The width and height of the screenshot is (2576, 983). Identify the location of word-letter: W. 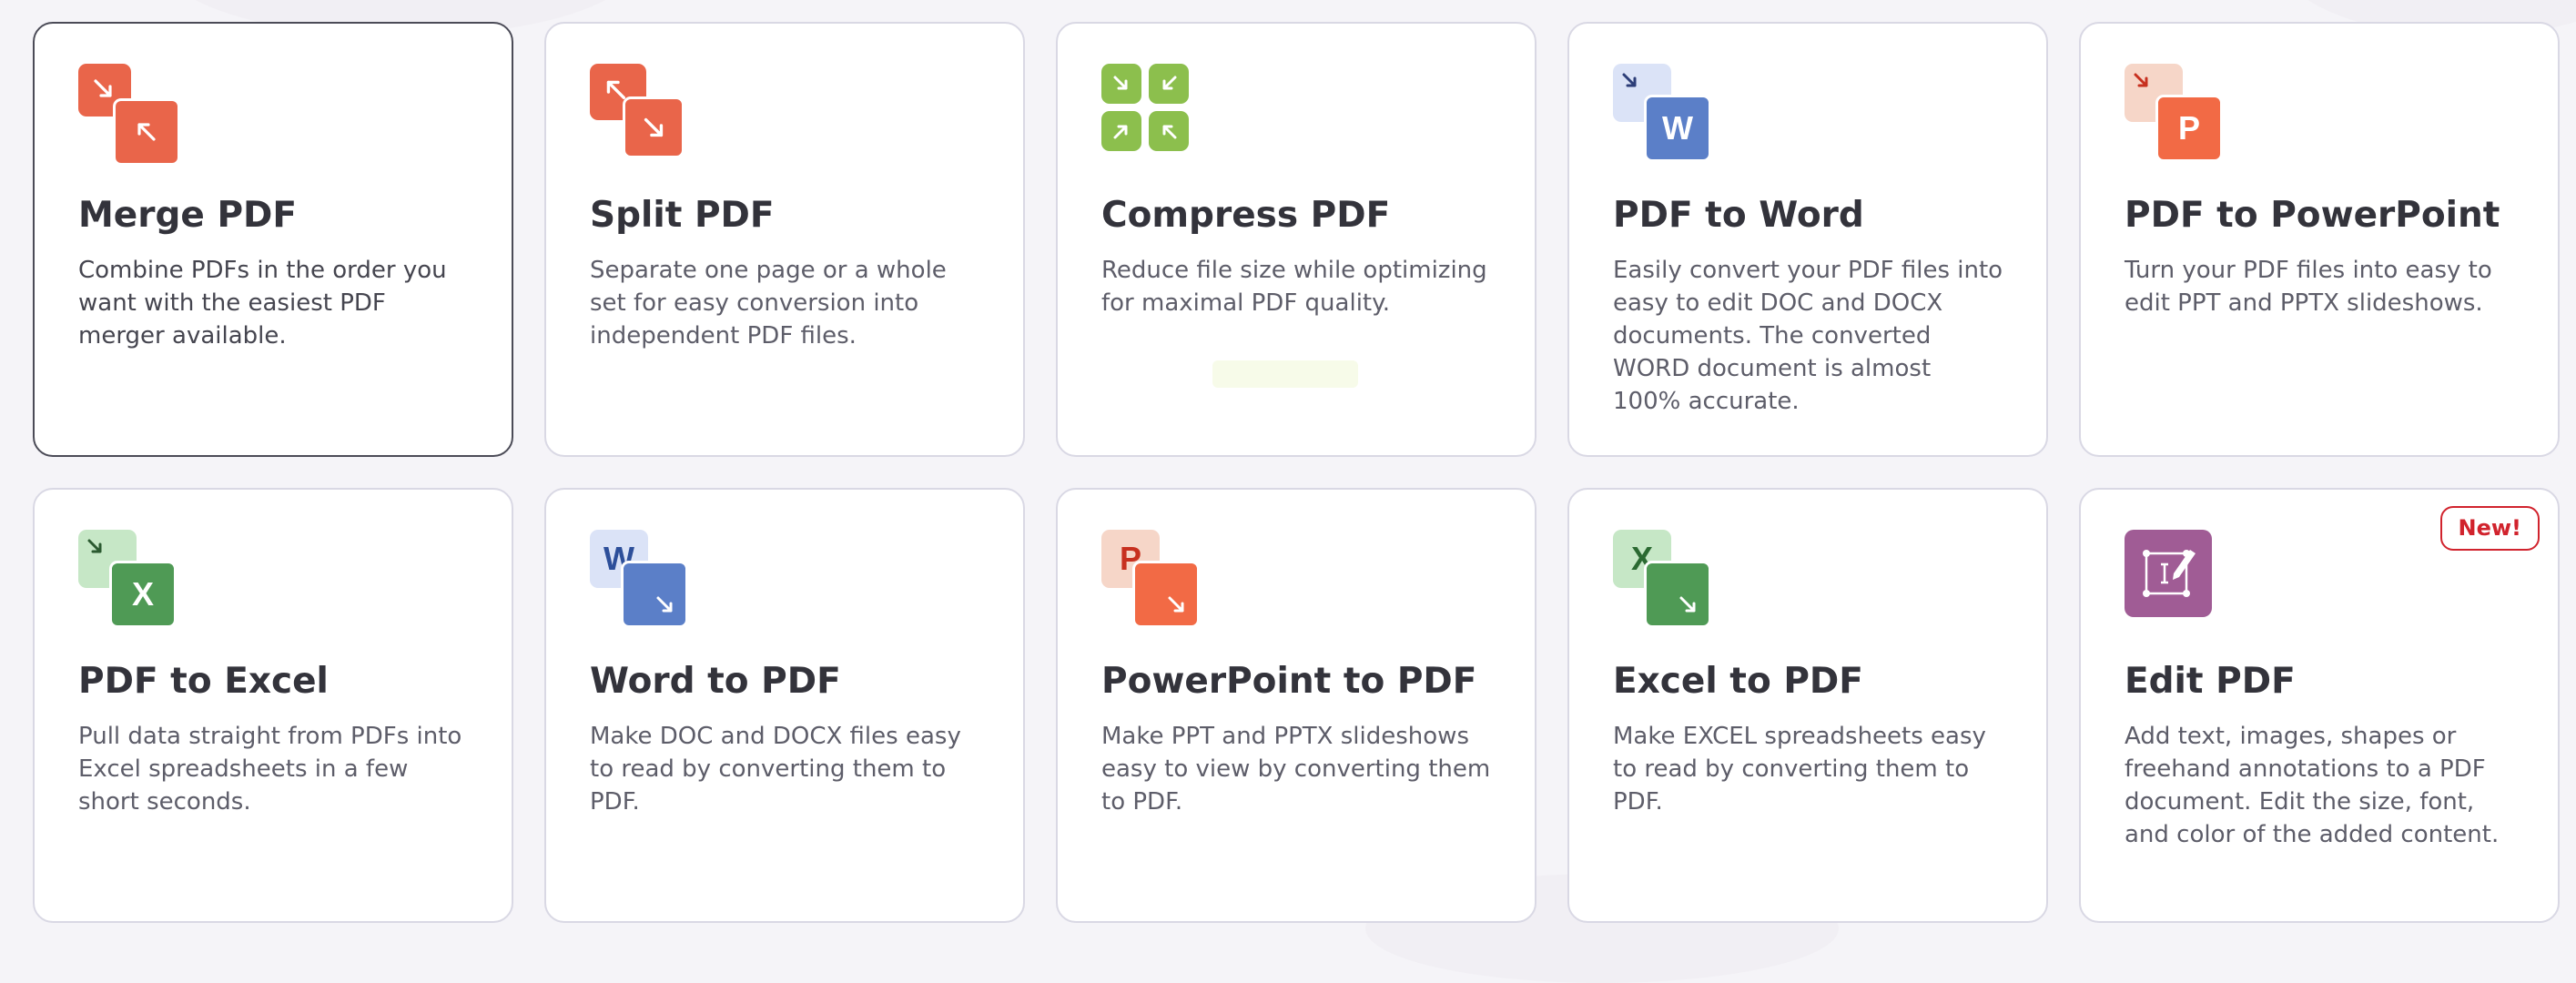
(1677, 128).